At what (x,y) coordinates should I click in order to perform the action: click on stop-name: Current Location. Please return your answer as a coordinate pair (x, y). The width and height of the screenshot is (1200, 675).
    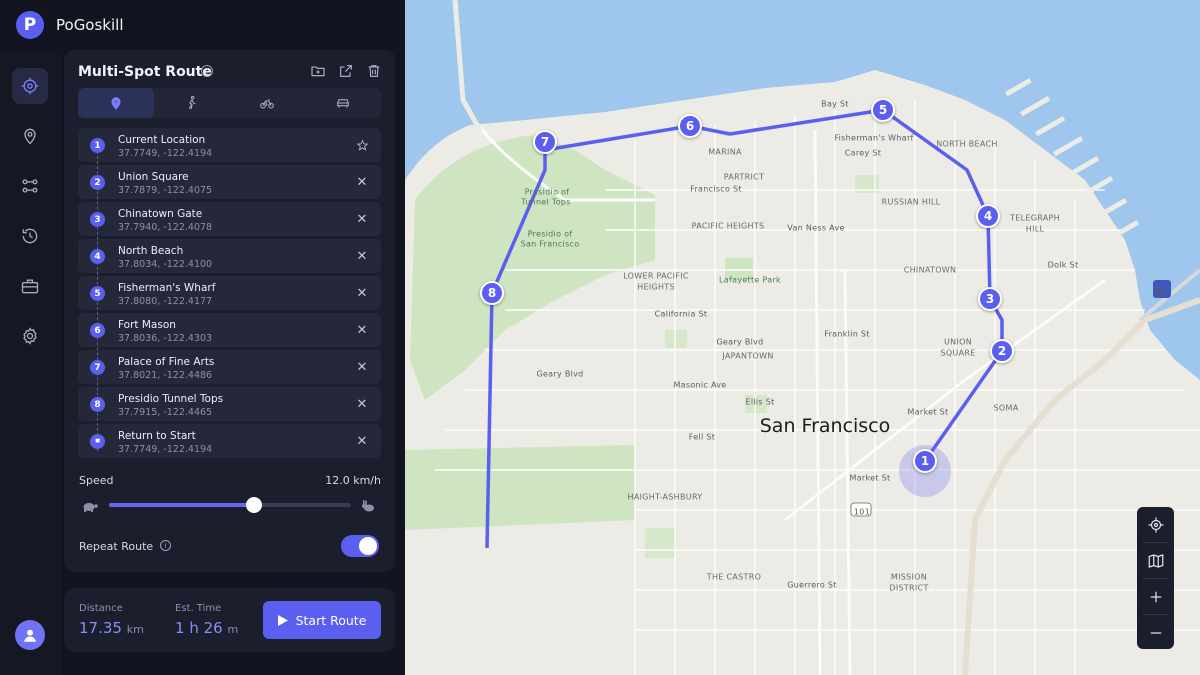
    Looking at the image, I should click on (162, 140).